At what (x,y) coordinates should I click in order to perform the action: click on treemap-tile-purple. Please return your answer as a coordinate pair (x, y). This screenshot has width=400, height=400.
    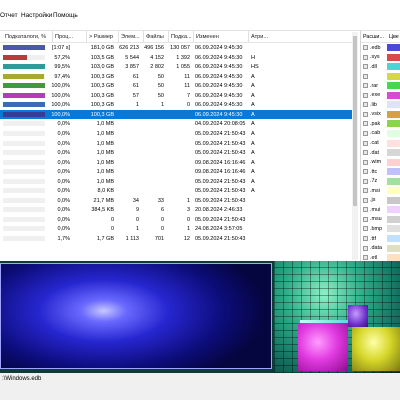
    Looking at the image, I should click on (358, 316).